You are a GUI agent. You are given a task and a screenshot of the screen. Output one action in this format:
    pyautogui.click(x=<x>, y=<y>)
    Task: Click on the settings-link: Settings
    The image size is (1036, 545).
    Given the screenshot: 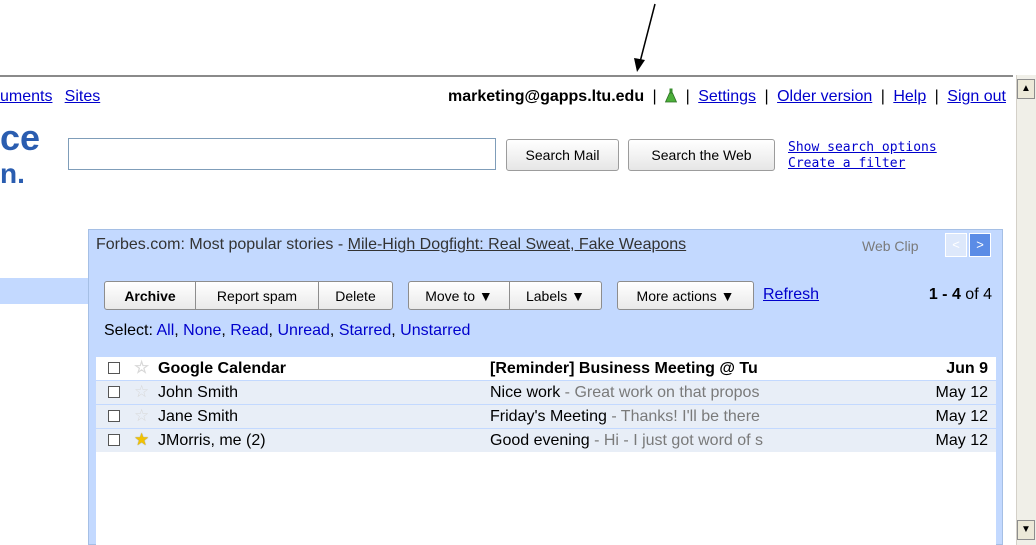 What is the action you would take?
    pyautogui.click(x=727, y=96)
    